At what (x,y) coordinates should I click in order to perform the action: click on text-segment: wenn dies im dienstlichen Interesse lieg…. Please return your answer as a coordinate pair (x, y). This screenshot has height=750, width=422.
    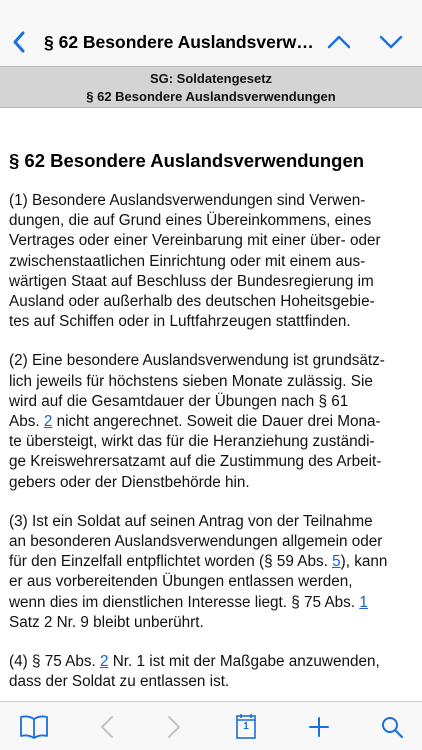
    Looking at the image, I should click on (184, 602).